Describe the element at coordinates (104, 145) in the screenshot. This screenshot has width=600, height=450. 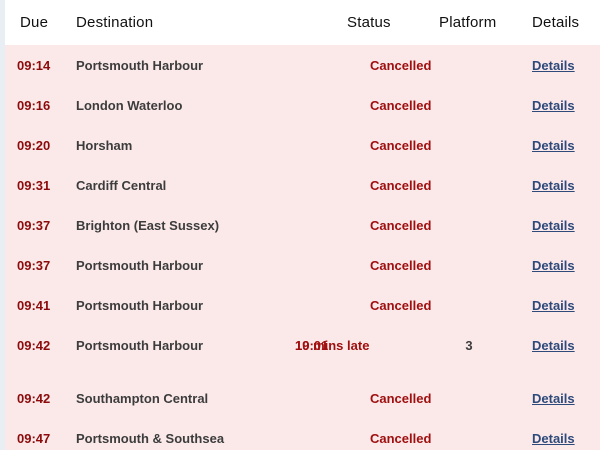
I see `destination: Horsham` at that location.